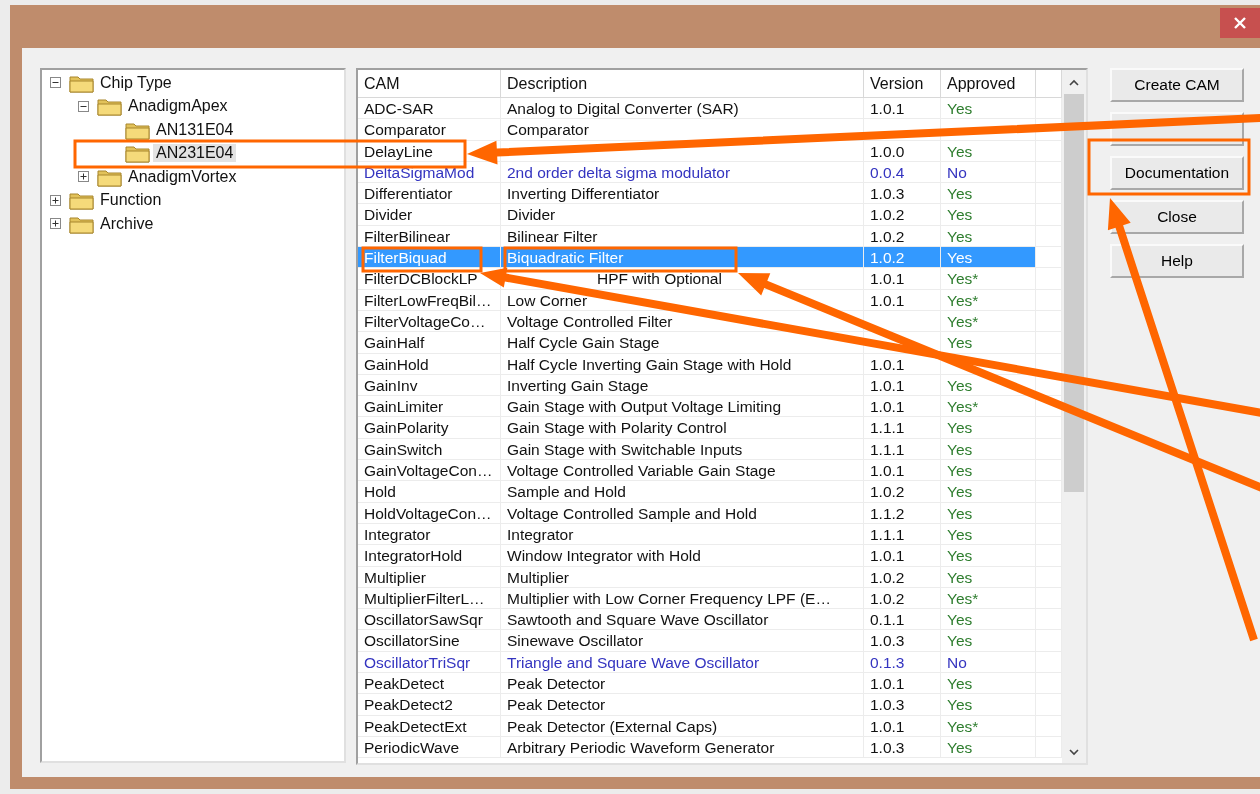  I want to click on table-cell: Multiplier, so click(429, 577).